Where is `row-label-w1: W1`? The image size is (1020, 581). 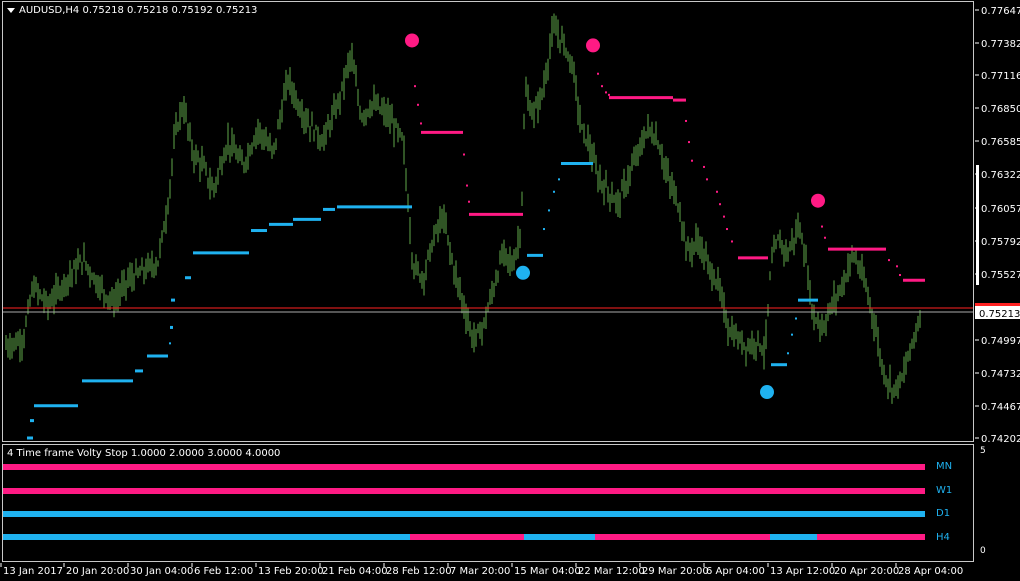
row-label-w1: W1 is located at coordinates (944, 490).